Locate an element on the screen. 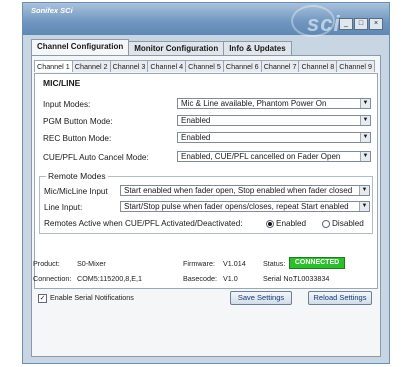 The width and height of the screenshot is (409, 367). tab-channel-6: Channel 6 is located at coordinates (242, 66).